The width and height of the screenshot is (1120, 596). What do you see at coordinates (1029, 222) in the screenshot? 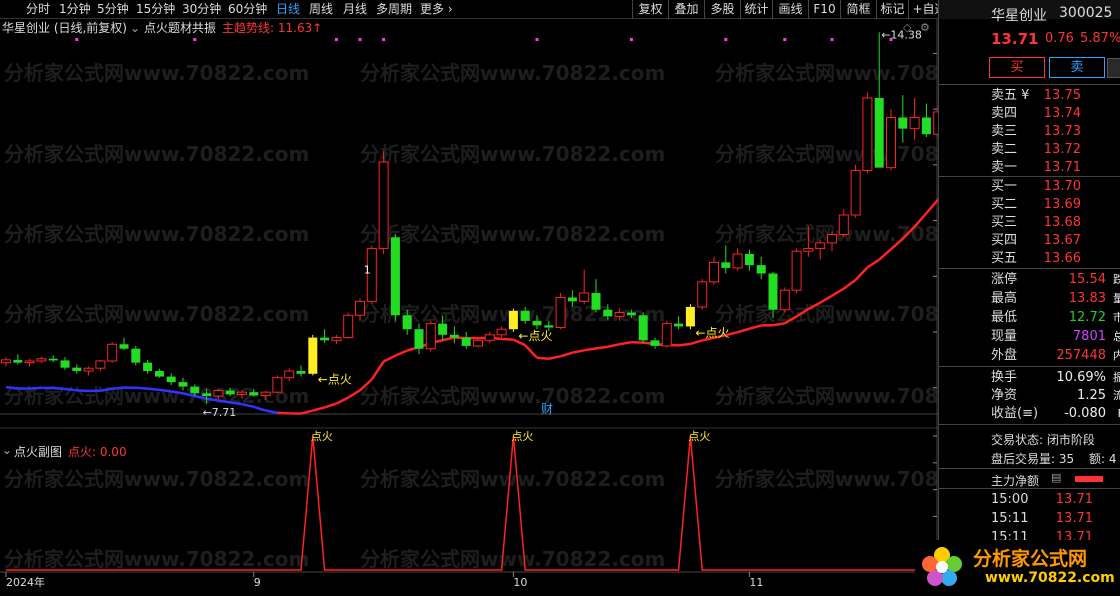
I see `bid-row: 买三 13.68` at bounding box center [1029, 222].